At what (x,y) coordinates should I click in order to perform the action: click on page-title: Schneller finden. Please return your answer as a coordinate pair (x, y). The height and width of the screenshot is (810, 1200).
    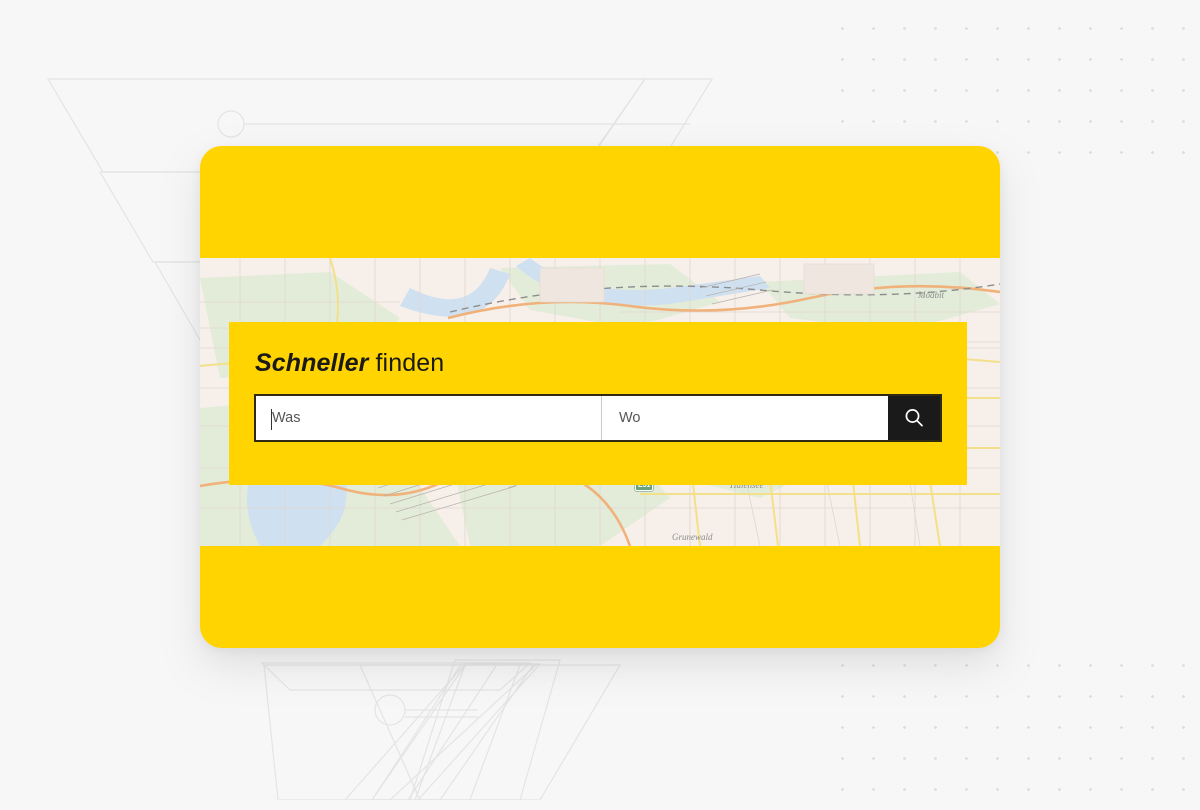
    Looking at the image, I should click on (349, 363).